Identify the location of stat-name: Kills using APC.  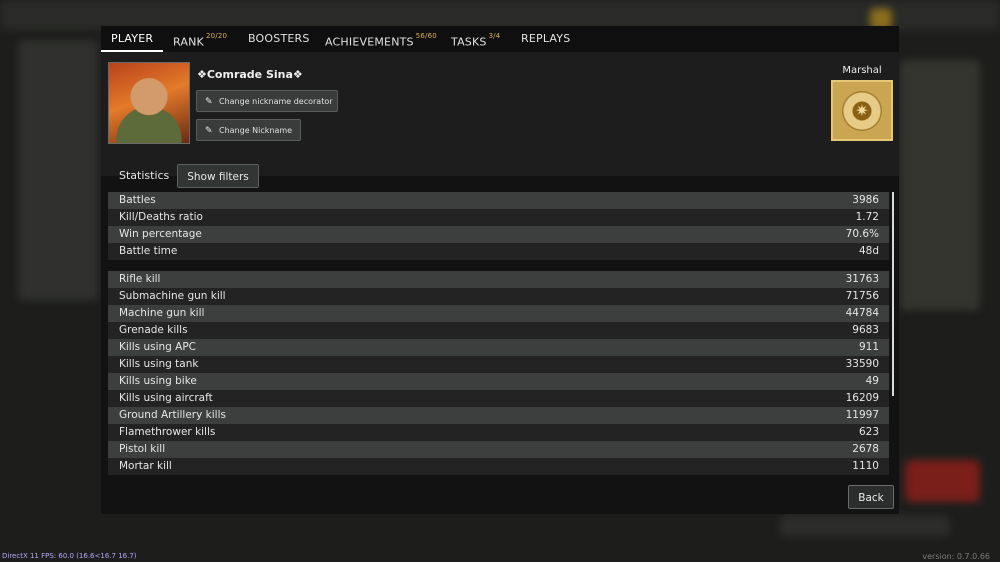
(157, 347).